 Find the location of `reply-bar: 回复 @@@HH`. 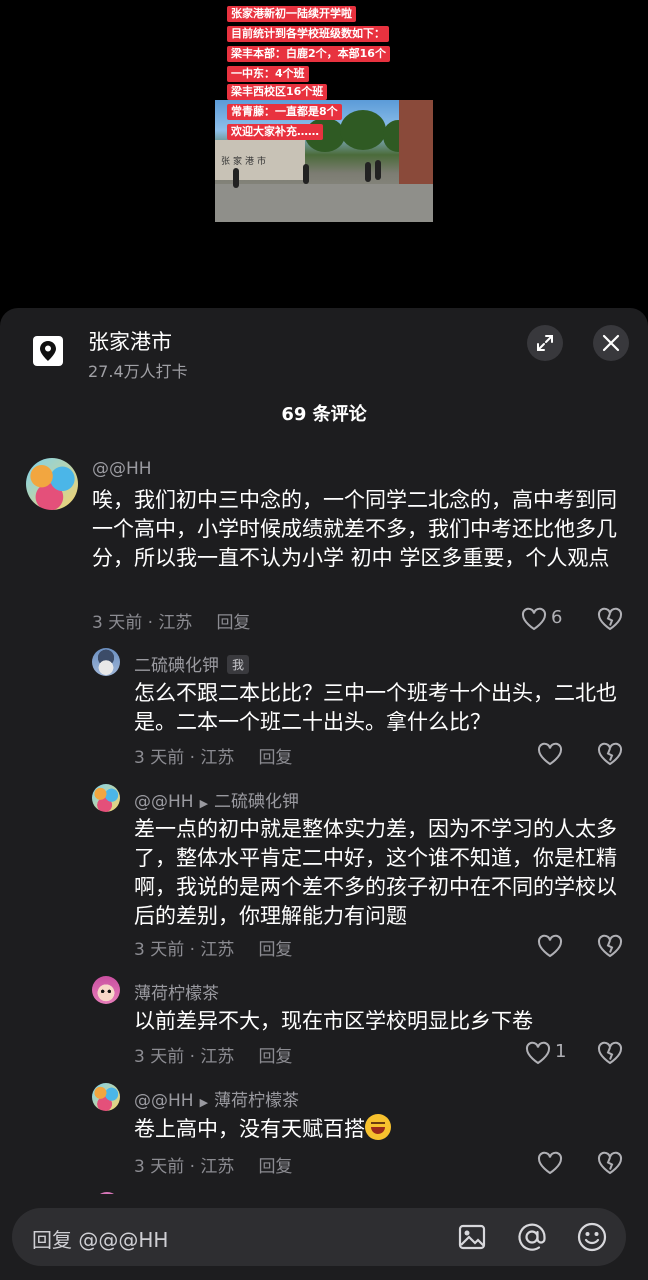

reply-bar: 回复 @@@HH is located at coordinates (324, 1237).